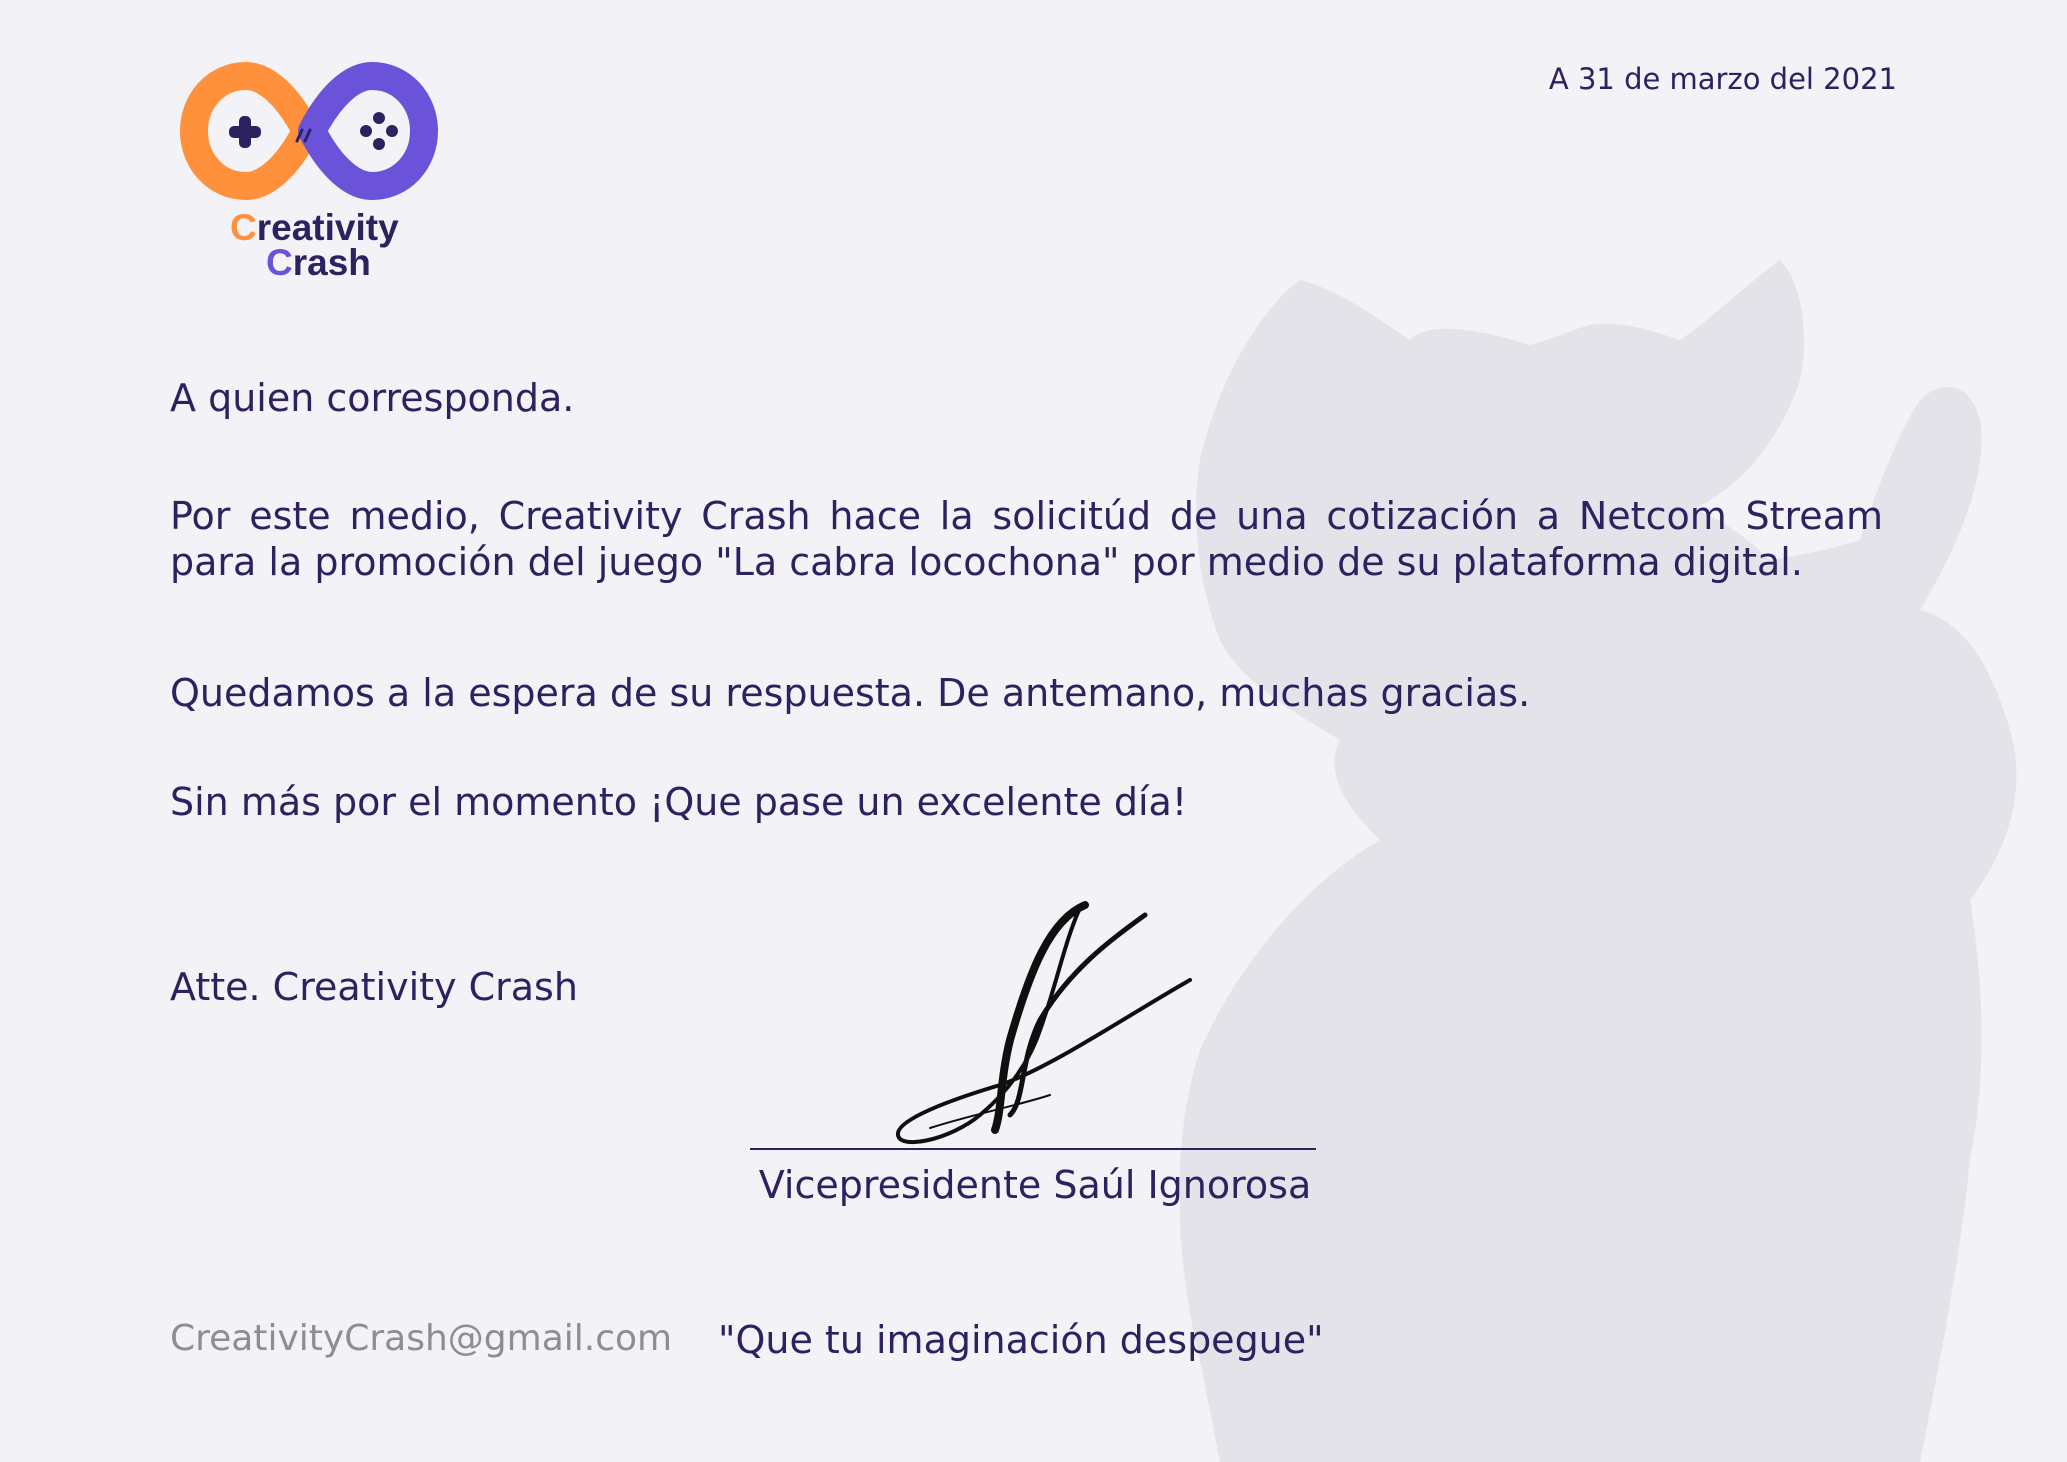  What do you see at coordinates (1722, 79) in the screenshot?
I see `letter-date: A 31 de marzo del 2021` at bounding box center [1722, 79].